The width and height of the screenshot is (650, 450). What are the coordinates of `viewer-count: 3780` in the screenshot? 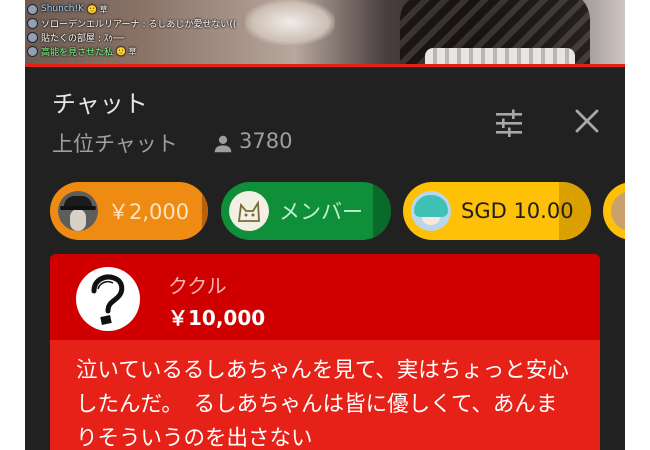 It's located at (266, 141).